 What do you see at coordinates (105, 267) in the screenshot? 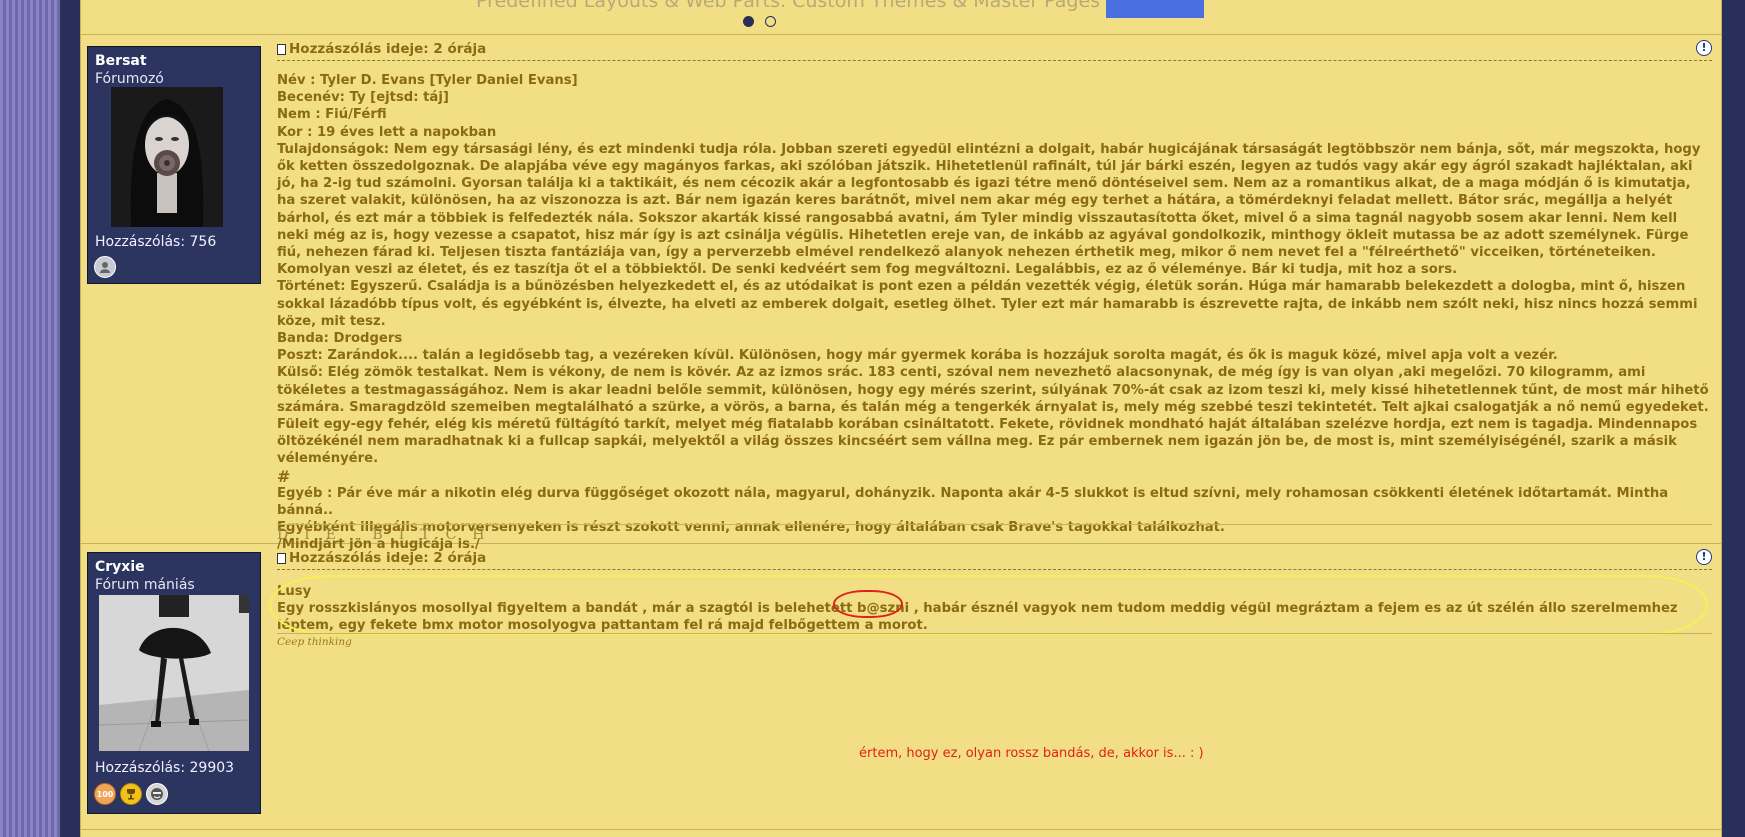
I see `profile-icon` at bounding box center [105, 267].